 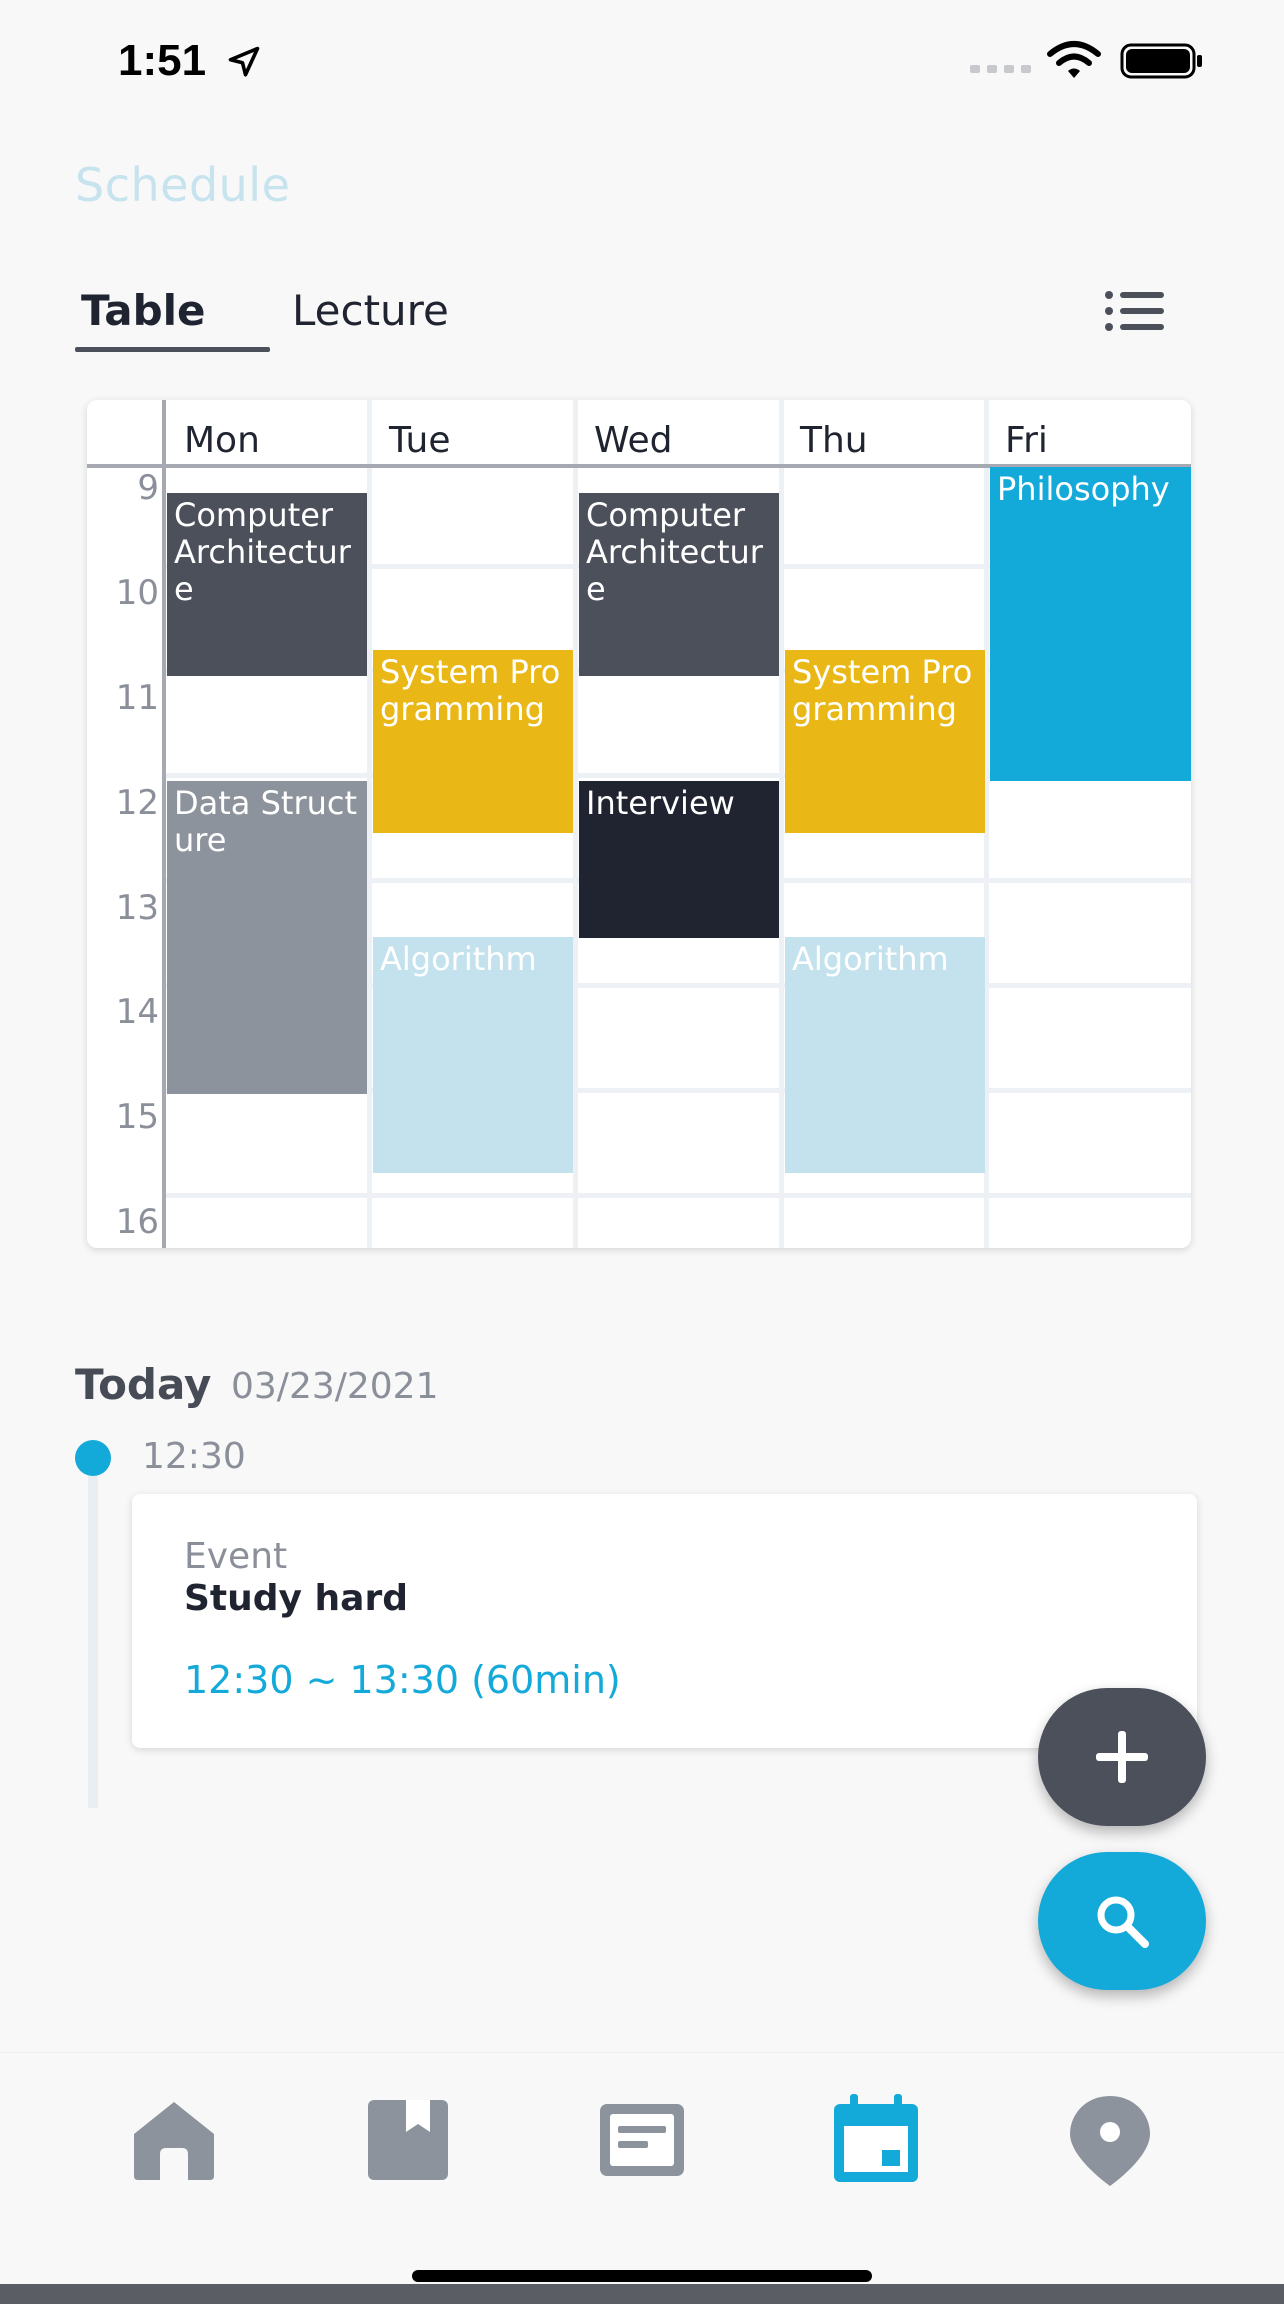 I want to click on home-icon, so click(x=174, y=2141).